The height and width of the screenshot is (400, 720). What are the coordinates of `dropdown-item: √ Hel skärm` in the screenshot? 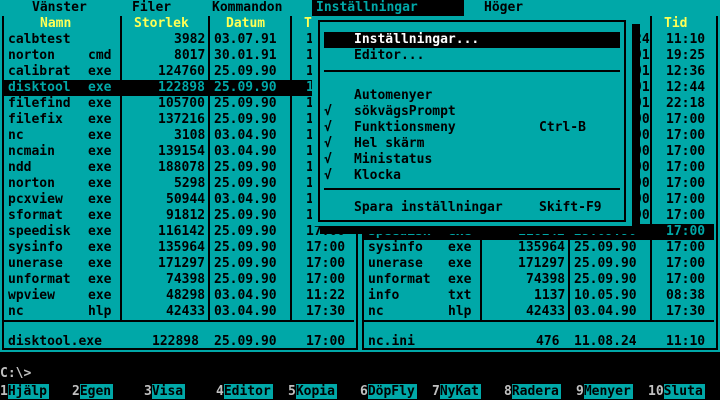 It's located at (472, 144).